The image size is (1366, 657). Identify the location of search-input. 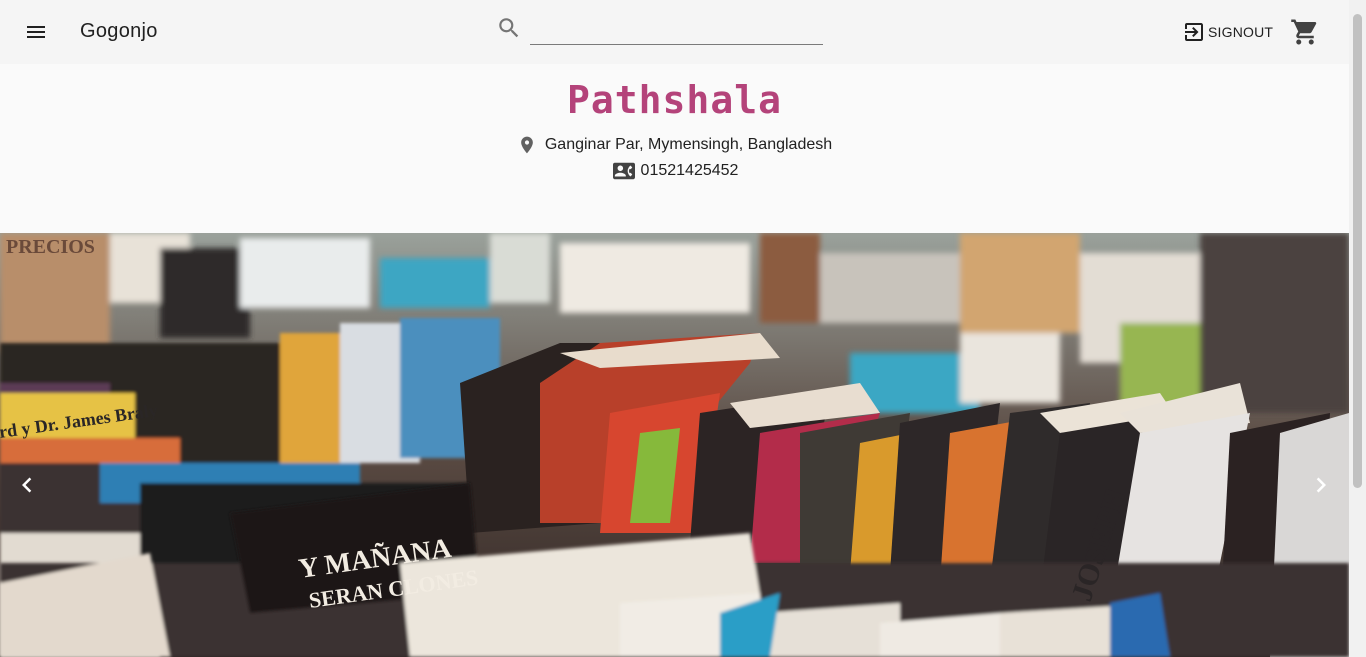
(676, 29).